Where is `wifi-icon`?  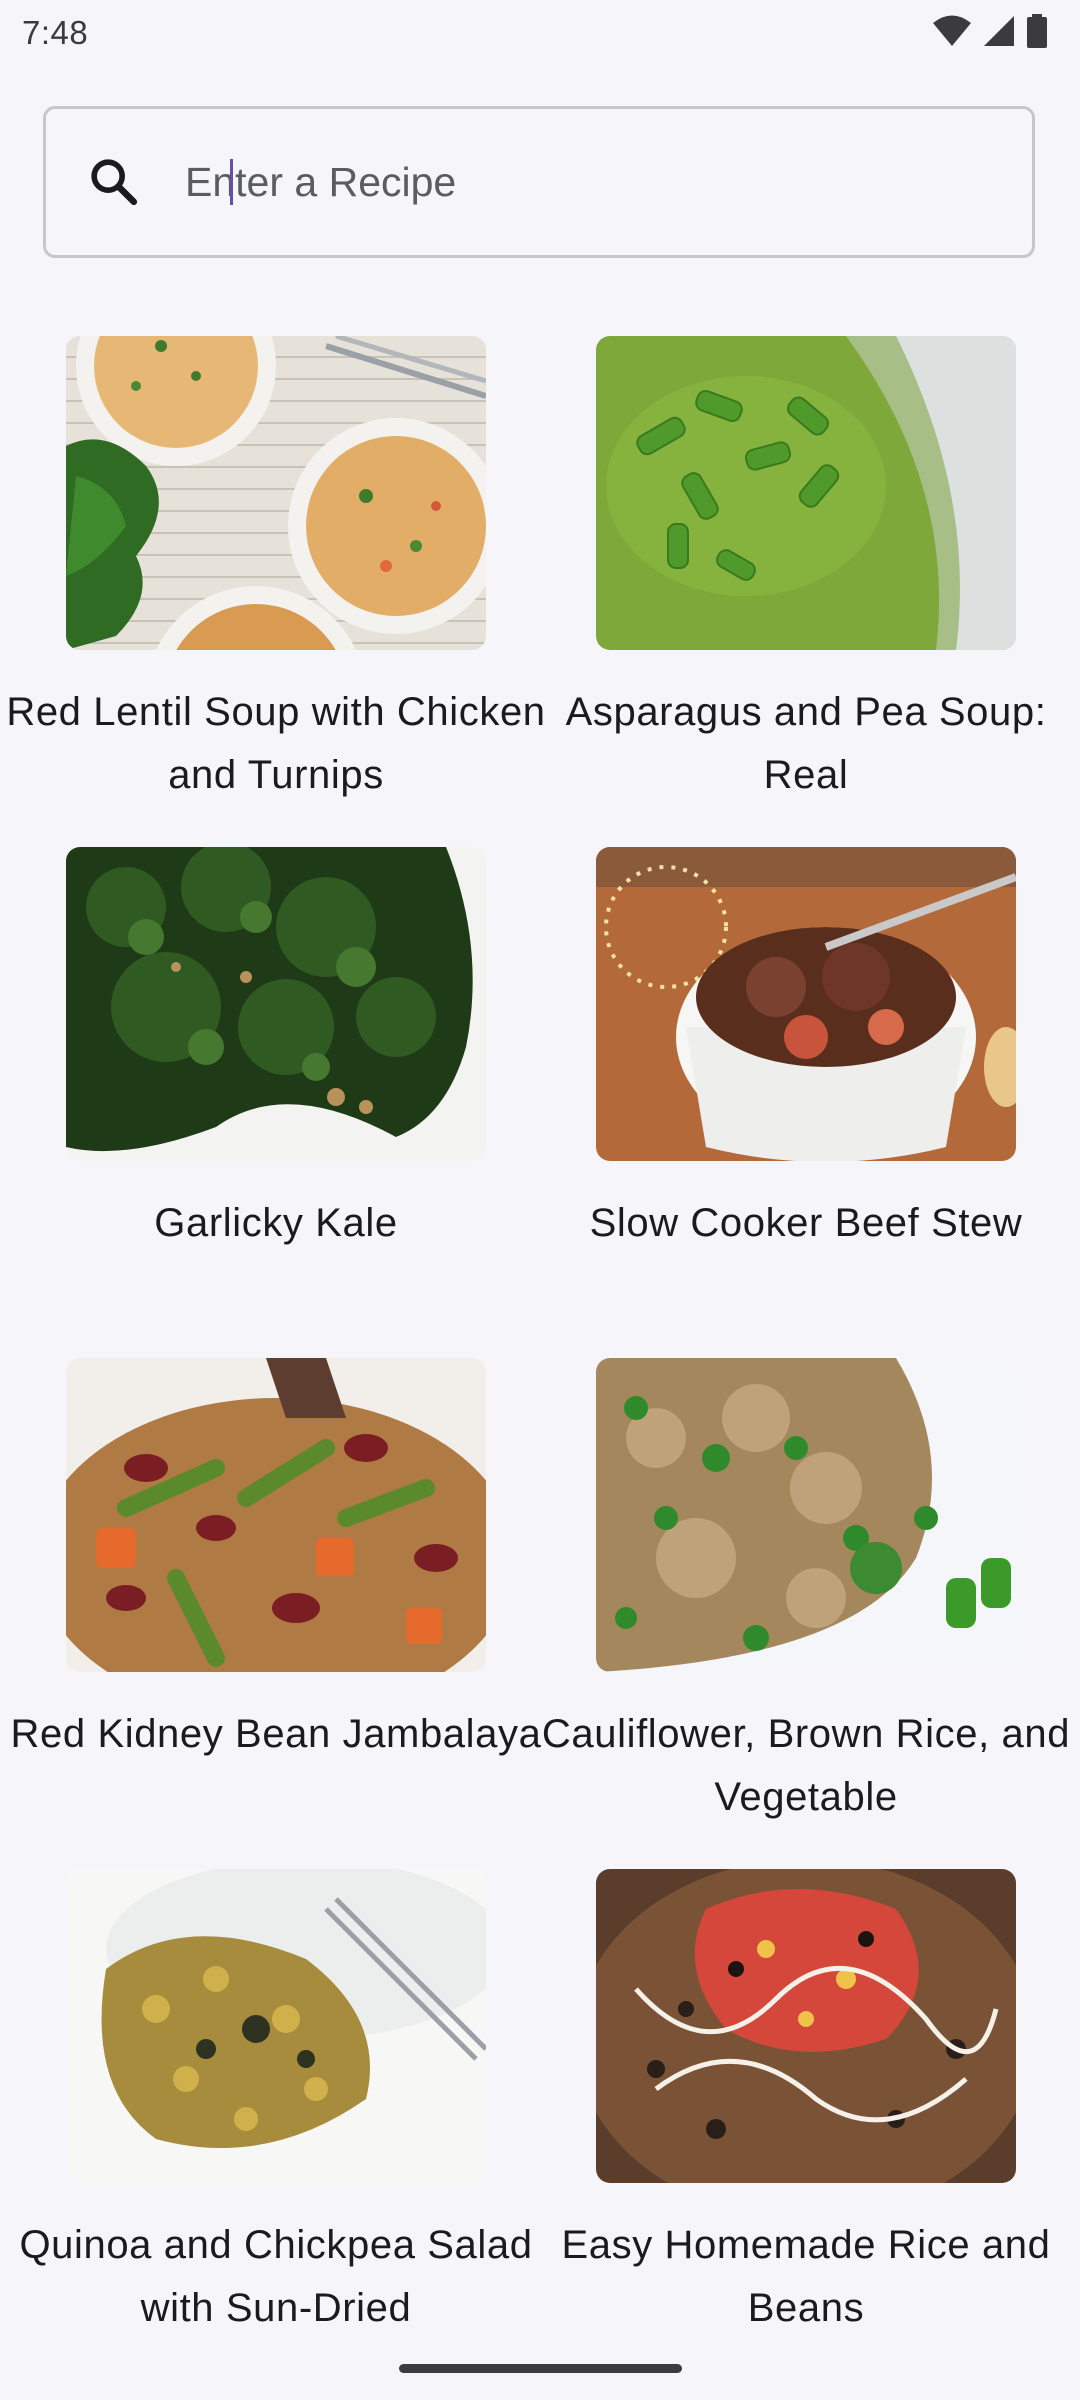 wifi-icon is located at coordinates (952, 31).